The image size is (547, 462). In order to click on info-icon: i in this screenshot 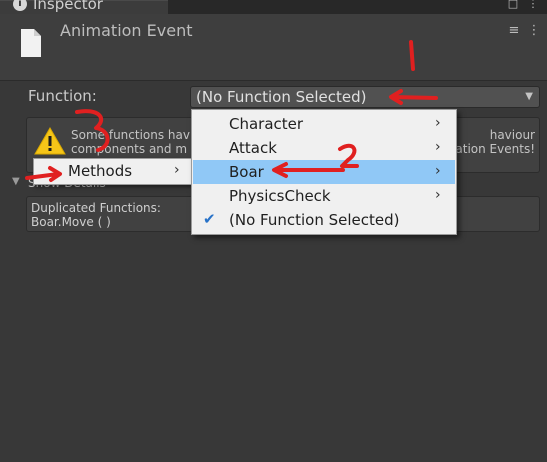, I will do `click(20, 5)`.